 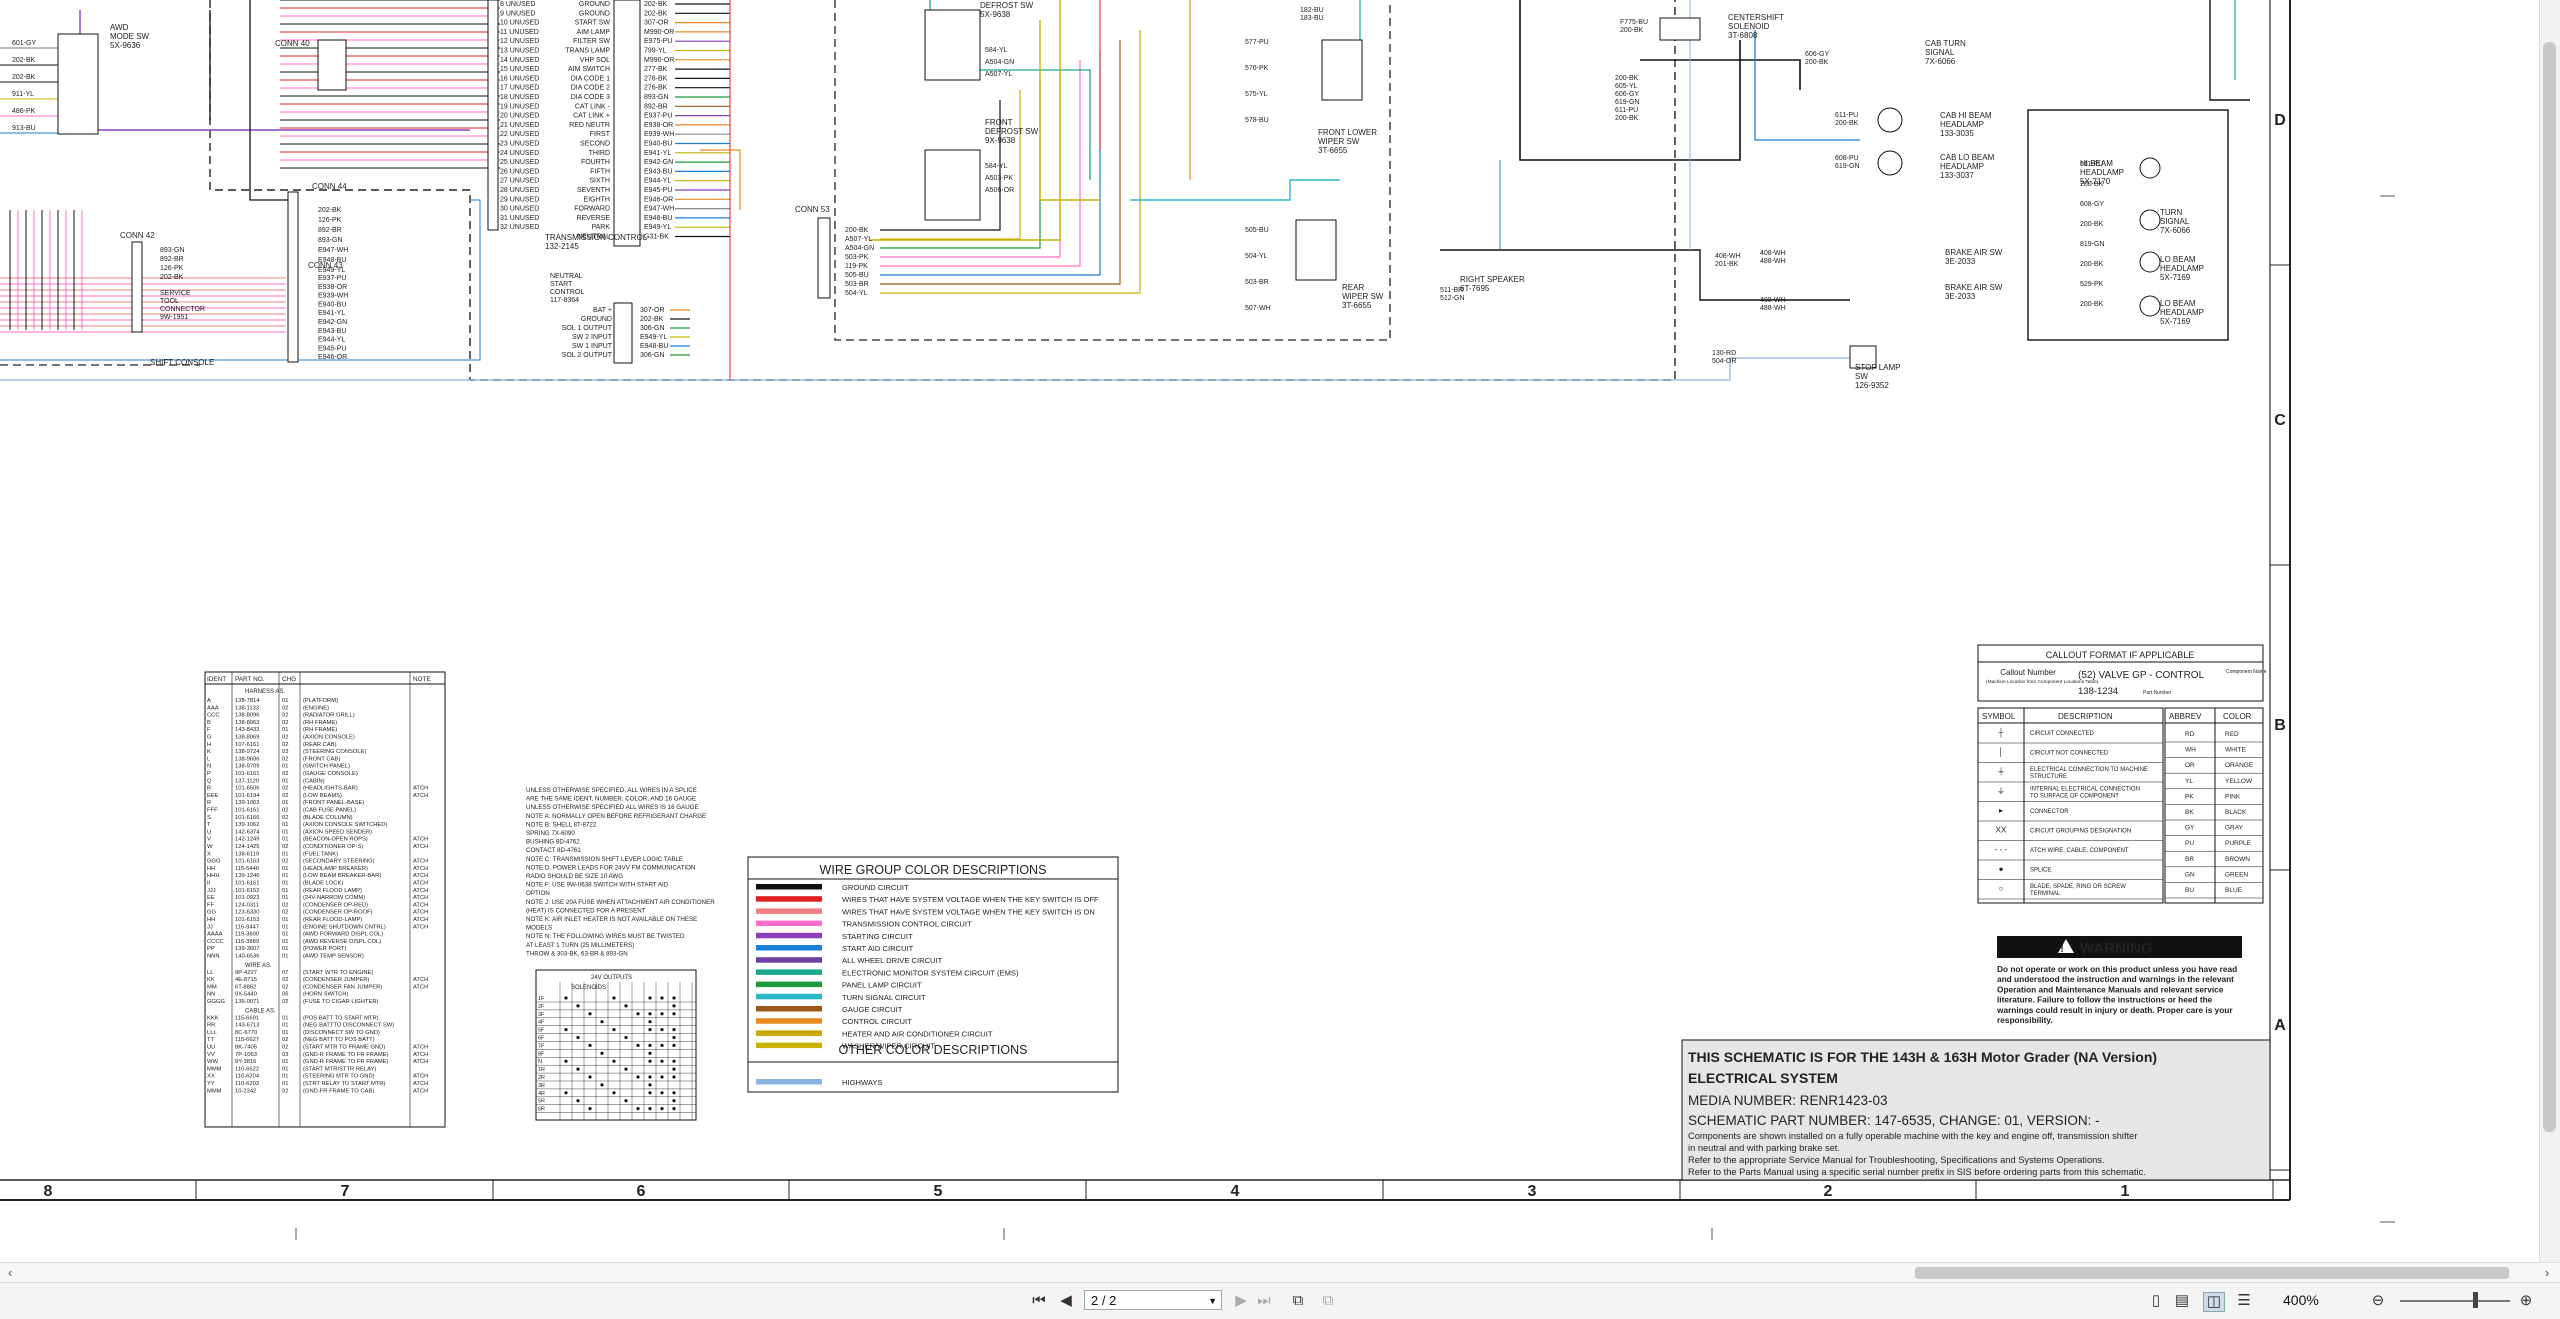 I want to click on warning-icon-mark: !, so click(x=2061, y=949).